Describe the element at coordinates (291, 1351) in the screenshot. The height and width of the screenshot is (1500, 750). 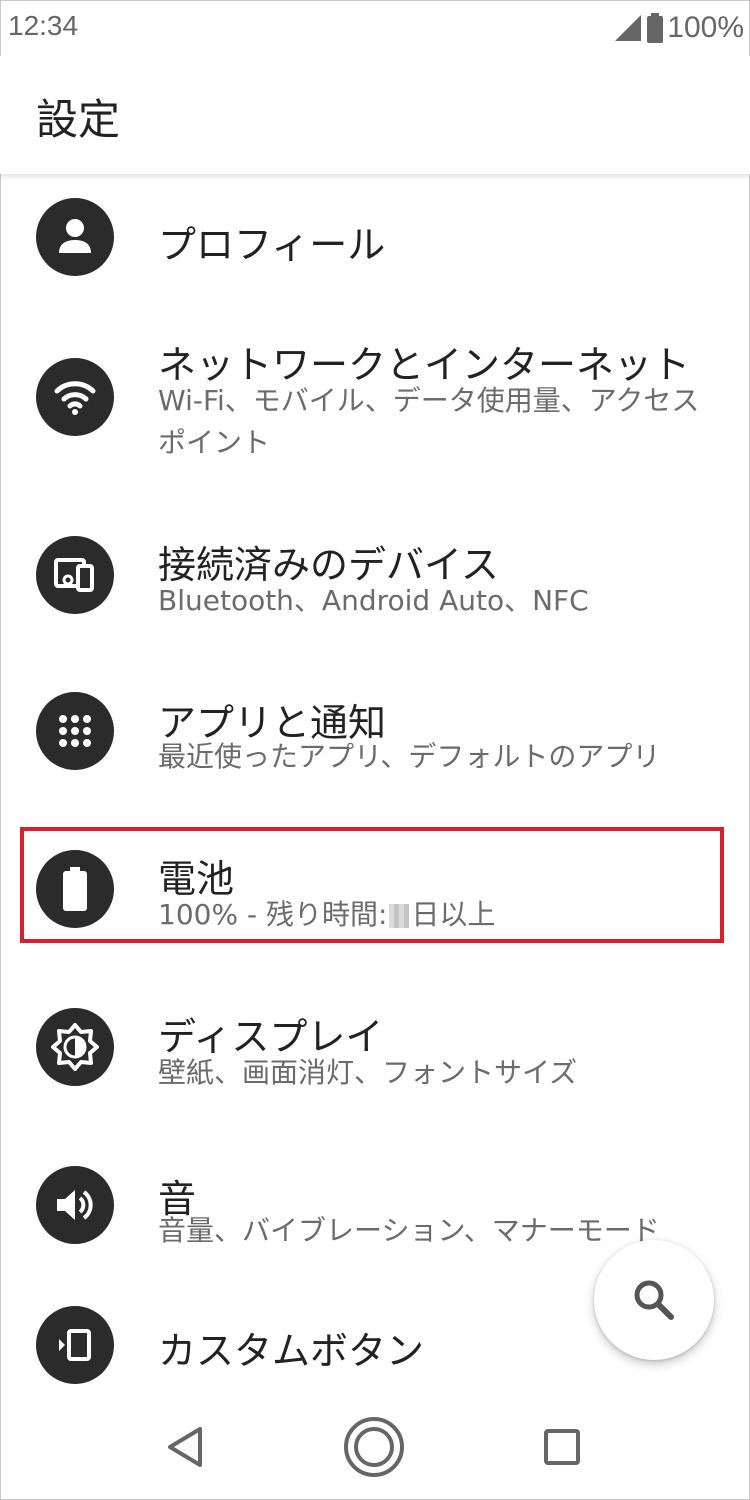
I see `settings-item-title: カスタムボタン` at that location.